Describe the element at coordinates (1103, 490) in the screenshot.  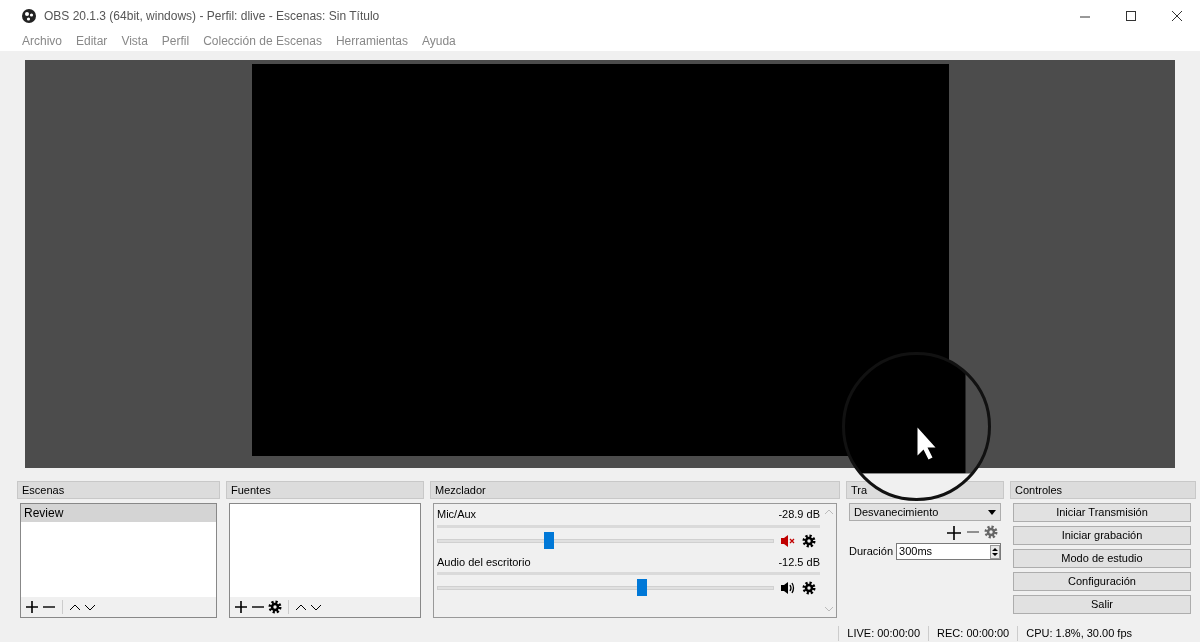
I see `dock-title: Controles` at that location.